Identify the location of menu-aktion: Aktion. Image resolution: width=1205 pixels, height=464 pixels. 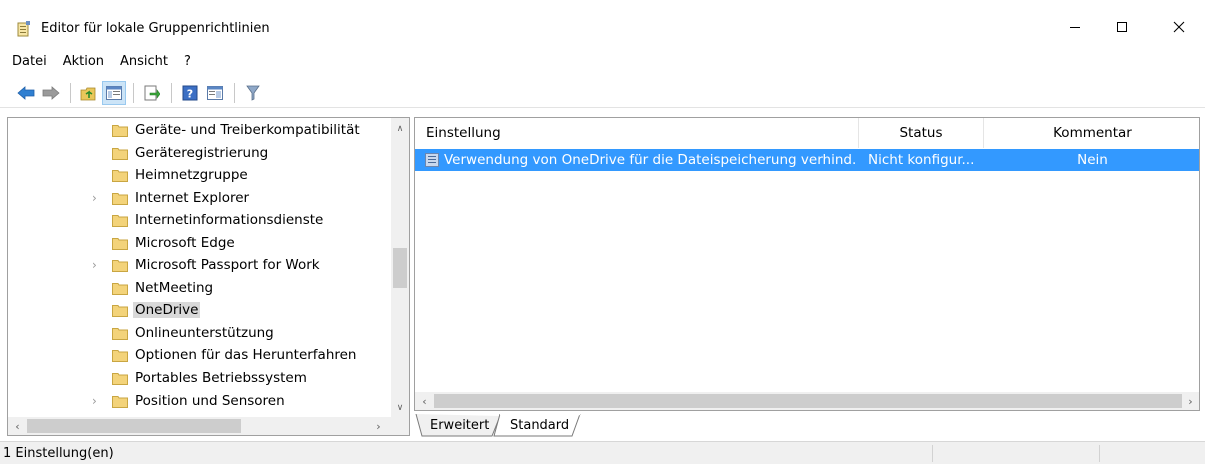
(82, 61).